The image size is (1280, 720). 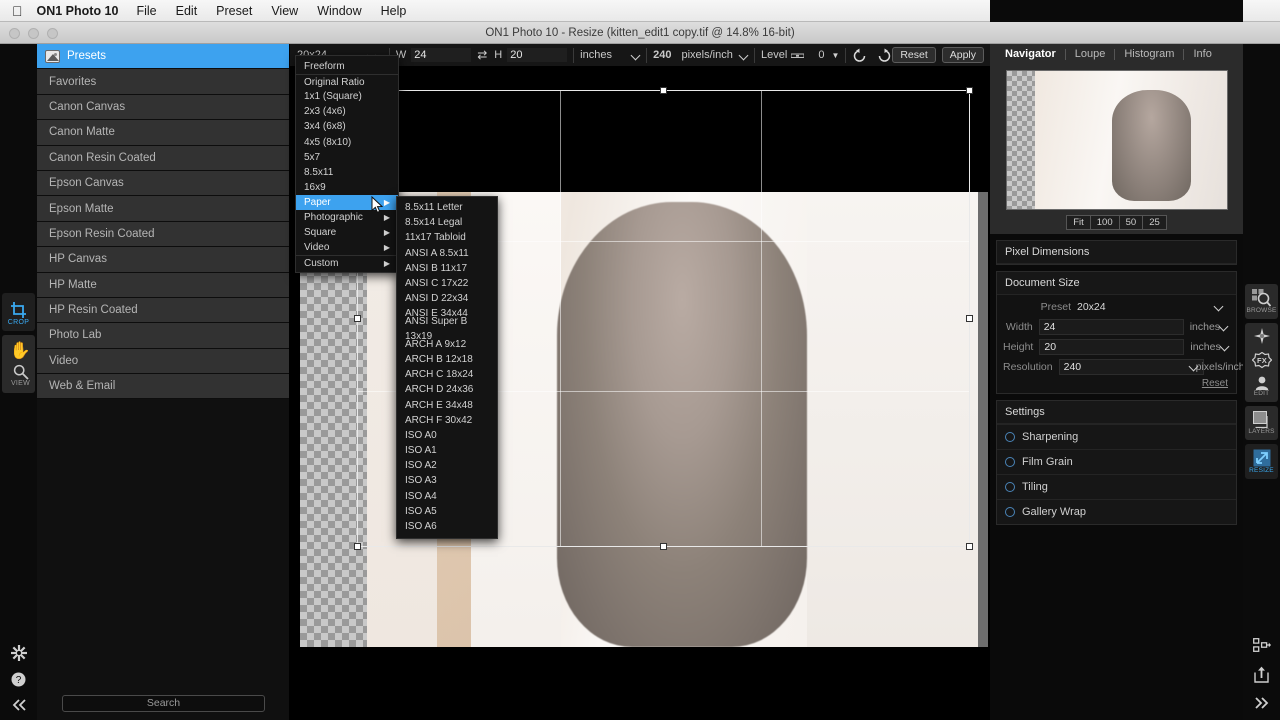 I want to click on crop-handle-middle-right, so click(x=969, y=318).